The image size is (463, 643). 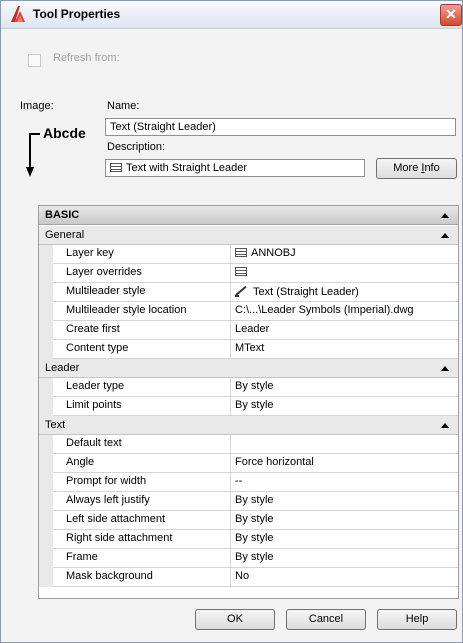 I want to click on property-value: MText, so click(x=344, y=349).